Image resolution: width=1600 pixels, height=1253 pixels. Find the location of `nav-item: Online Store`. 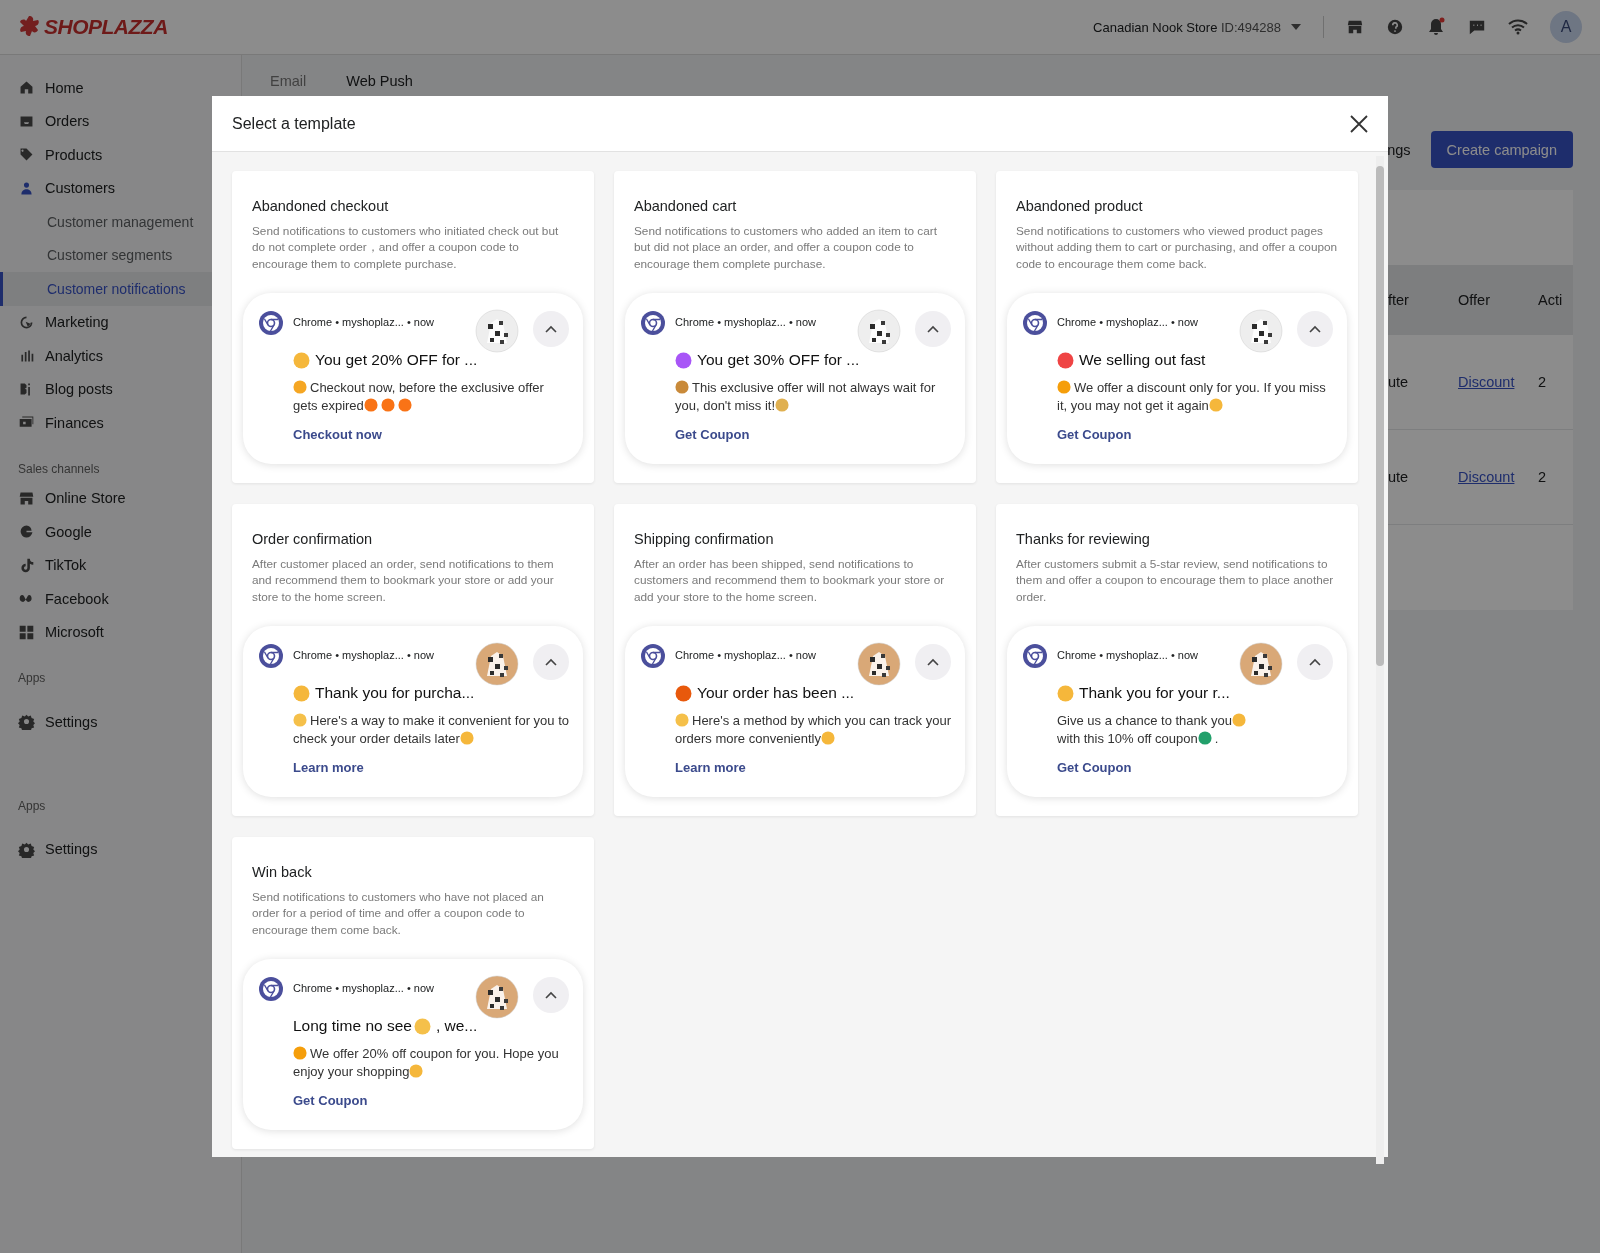

nav-item: Online Store is located at coordinates (120, 498).